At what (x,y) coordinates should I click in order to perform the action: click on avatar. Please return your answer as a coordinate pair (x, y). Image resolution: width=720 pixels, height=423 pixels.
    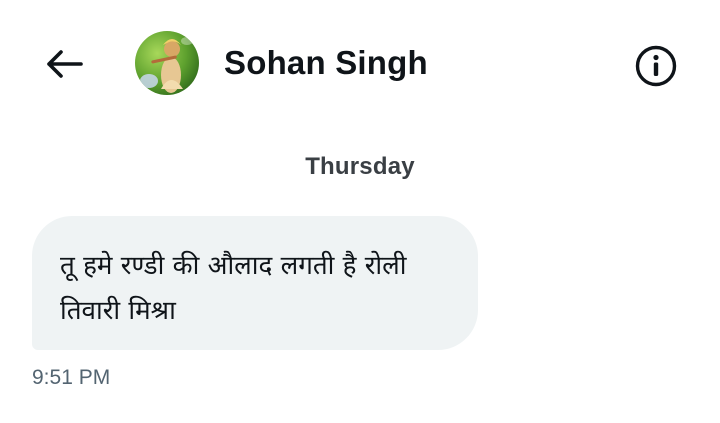
    Looking at the image, I should click on (167, 63).